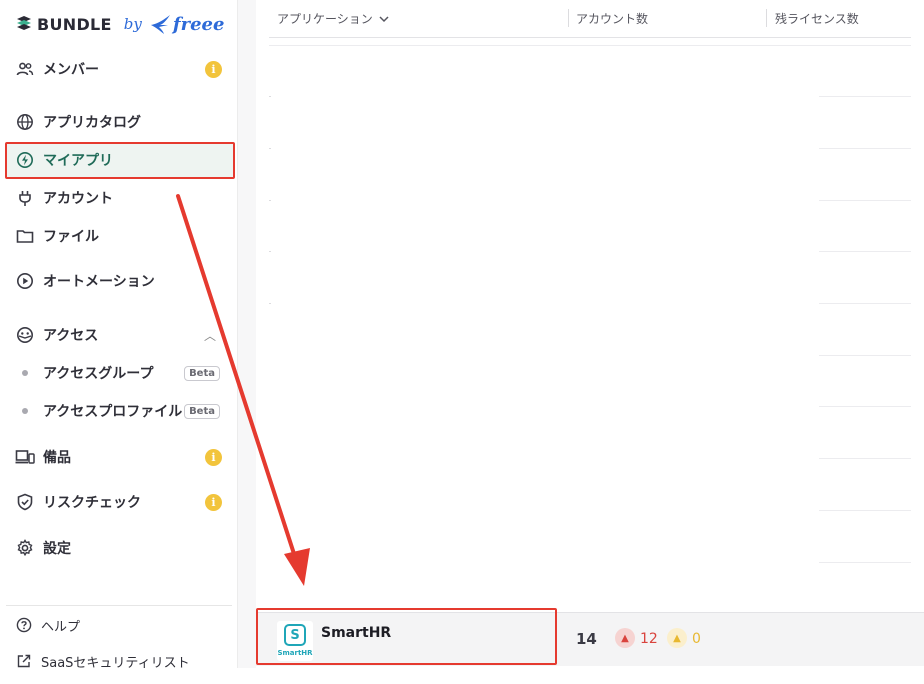 Image resolution: width=924 pixels, height=684 pixels. I want to click on sidebar-item-label: マイアプリ, so click(78, 161).